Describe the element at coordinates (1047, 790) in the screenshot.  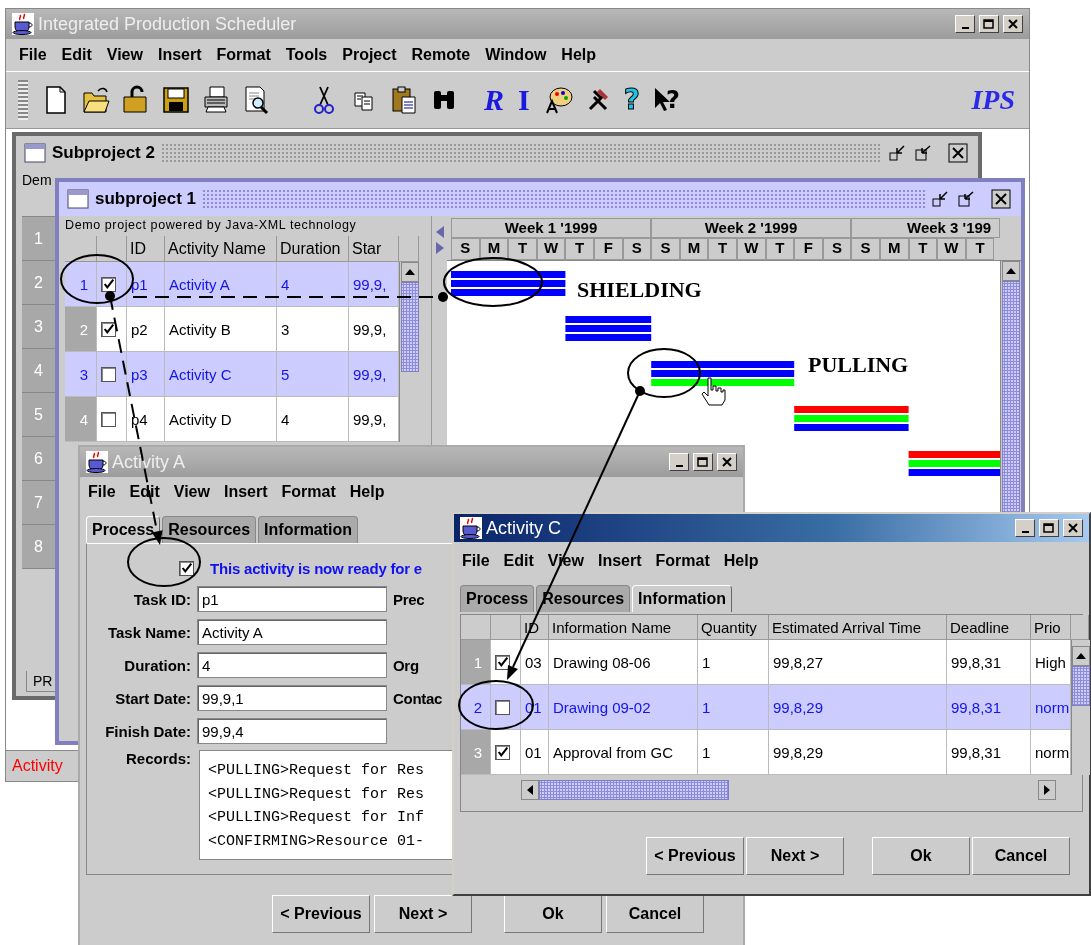
I see `scroll-right-icon` at that location.